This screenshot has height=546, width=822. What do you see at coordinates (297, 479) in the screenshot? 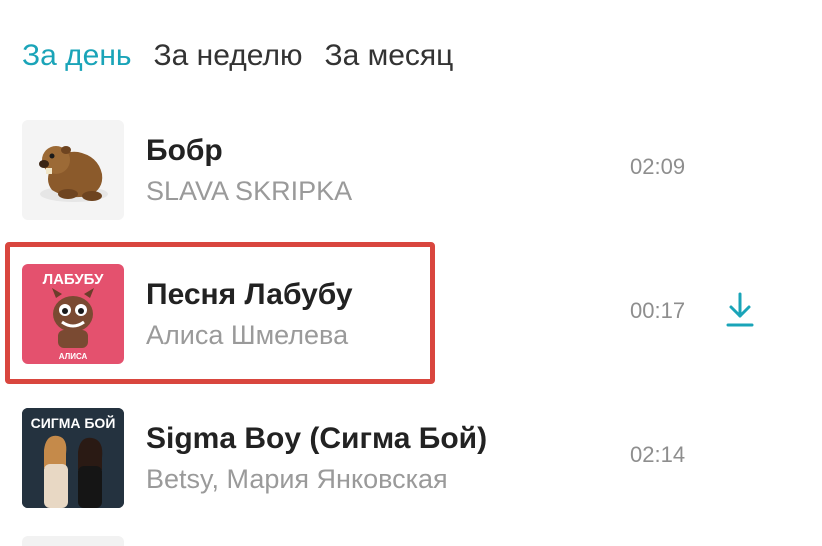
I see `track-artist: Betsy, Мария Янковская` at bounding box center [297, 479].